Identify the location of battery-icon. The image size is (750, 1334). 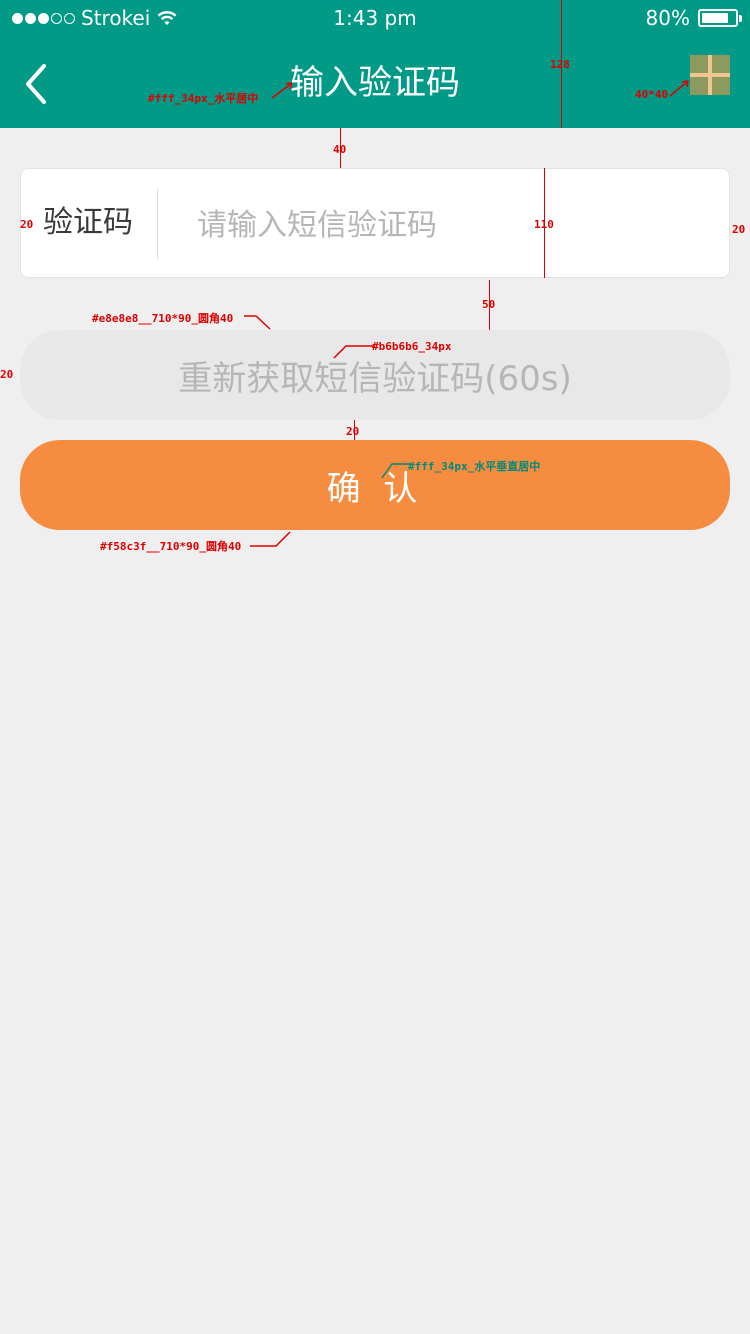
(720, 18).